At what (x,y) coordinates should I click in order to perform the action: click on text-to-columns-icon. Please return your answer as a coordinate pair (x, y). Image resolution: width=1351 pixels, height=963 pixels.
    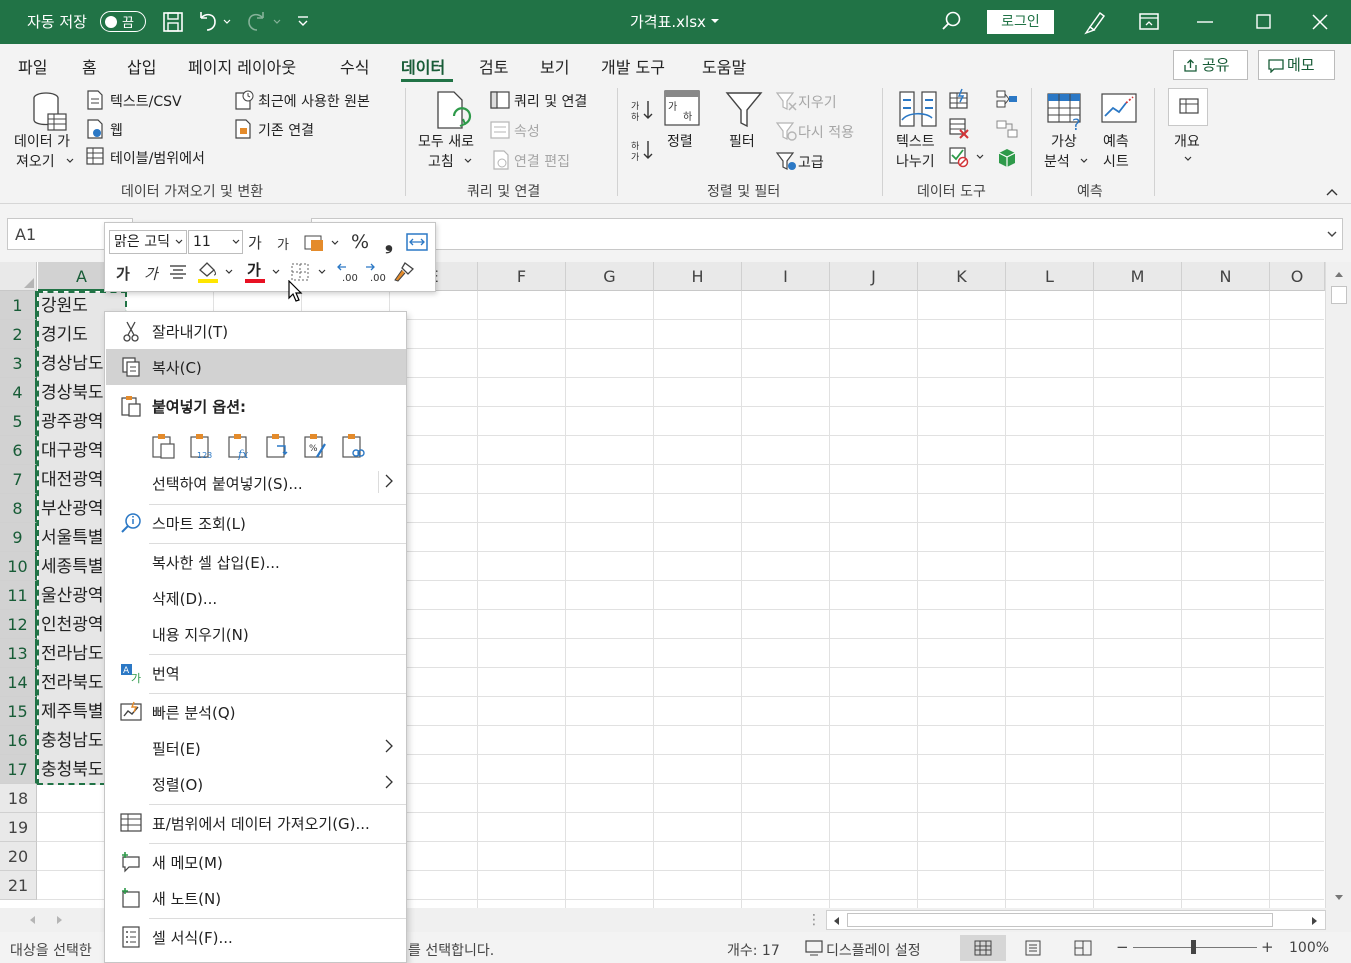
    Looking at the image, I should click on (918, 110).